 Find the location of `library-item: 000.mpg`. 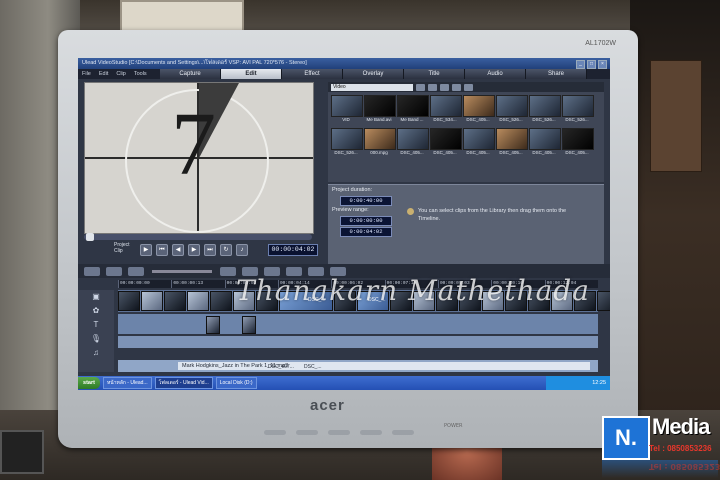

library-item: 000.mpg is located at coordinates (380, 143).